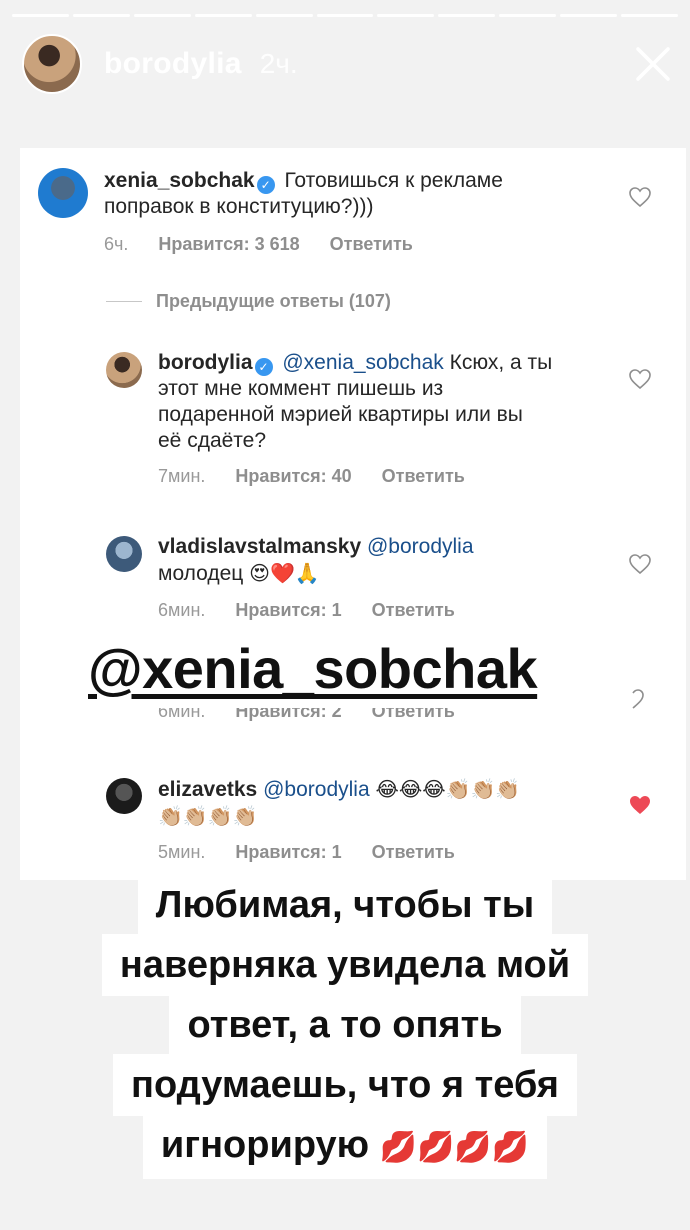  I want to click on comment-meta: 7мин. Нравится: 40 Ответить, so click(326, 476).